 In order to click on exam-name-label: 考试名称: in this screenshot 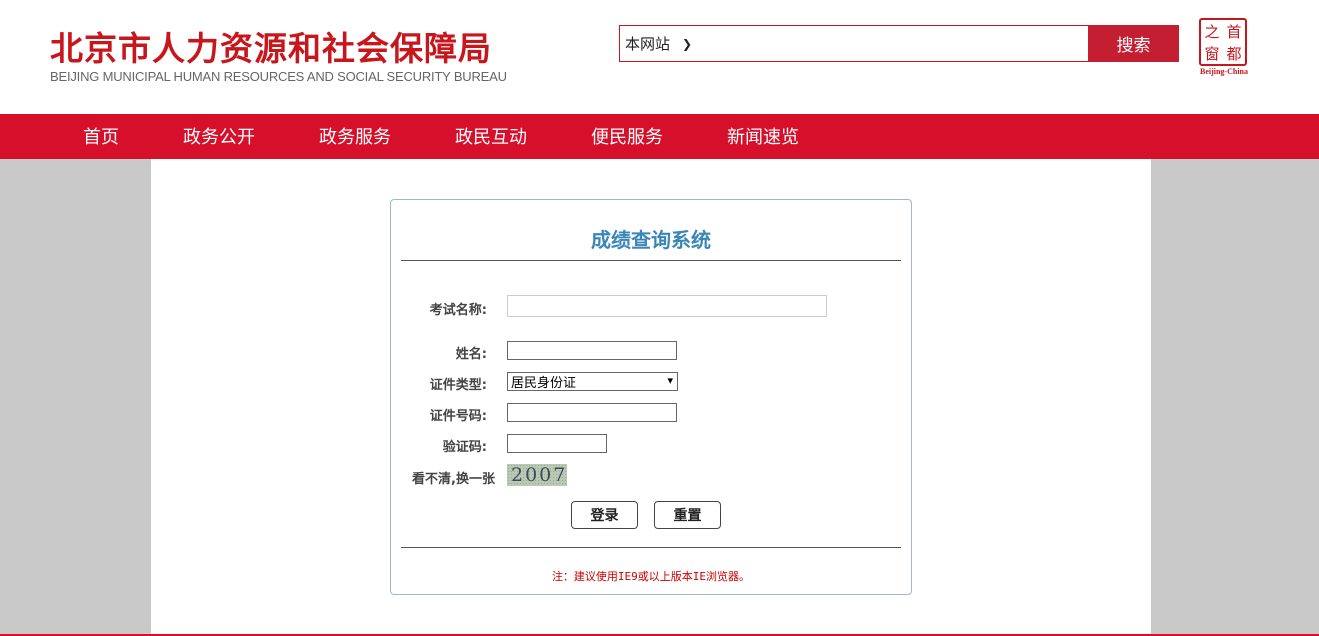, I will do `click(458, 310)`.